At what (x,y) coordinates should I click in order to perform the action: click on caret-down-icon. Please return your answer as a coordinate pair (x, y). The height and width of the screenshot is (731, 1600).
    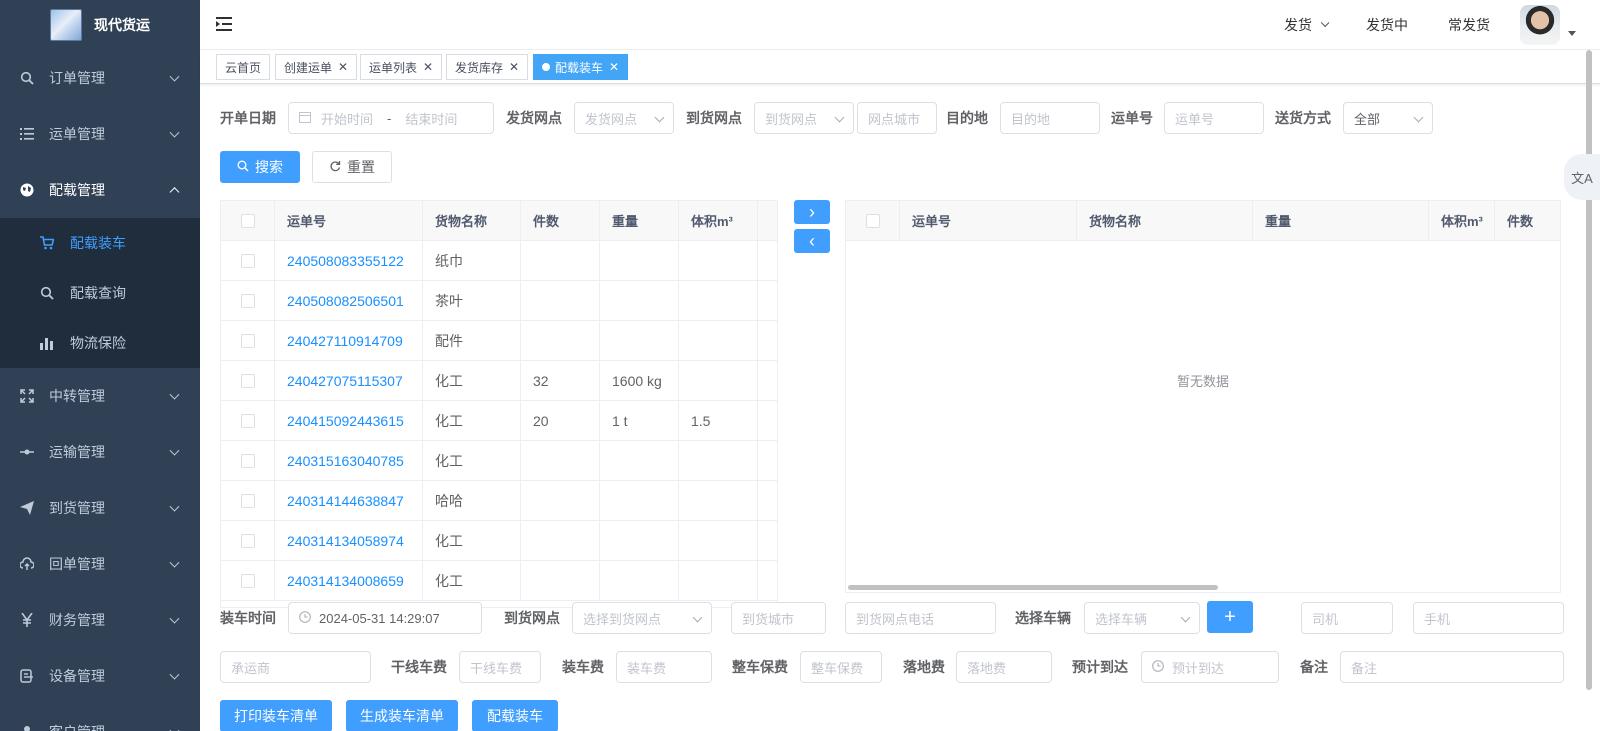
    Looking at the image, I should click on (1572, 33).